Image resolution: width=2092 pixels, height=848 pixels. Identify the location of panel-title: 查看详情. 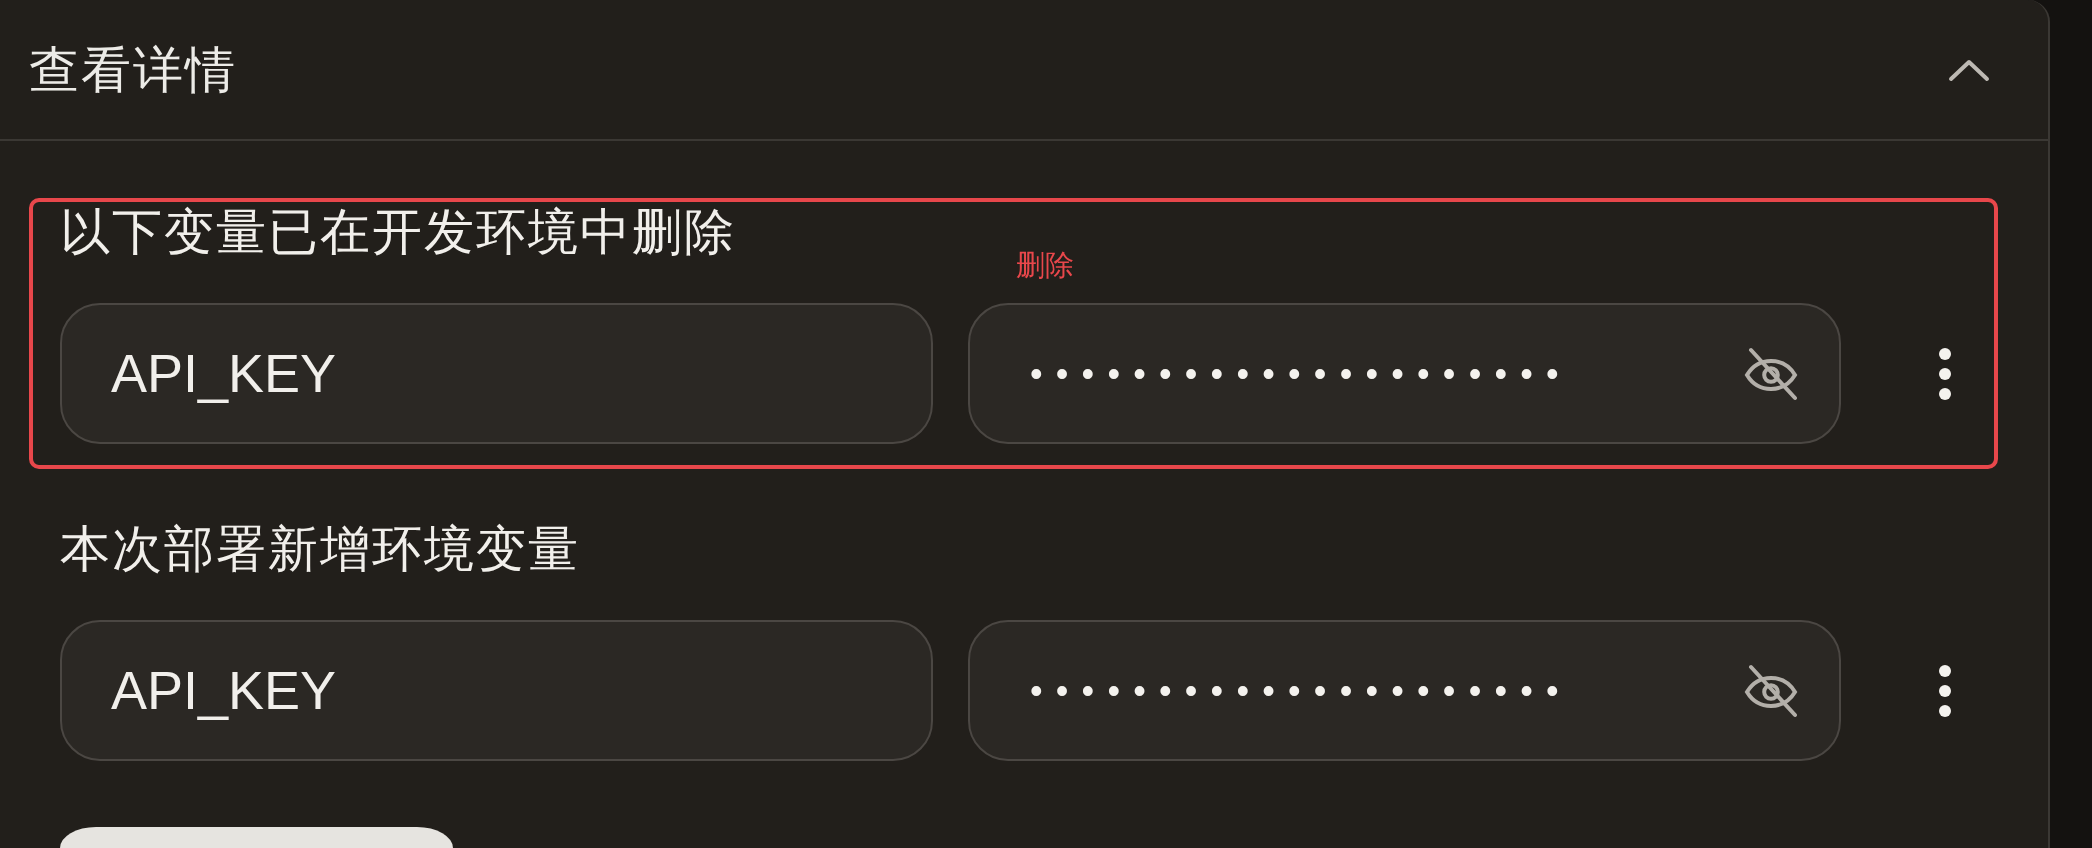
(133, 70).